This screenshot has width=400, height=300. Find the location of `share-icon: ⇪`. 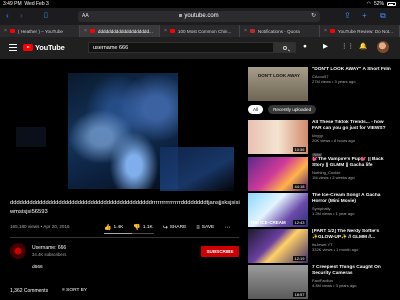

share-icon: ⇪ is located at coordinates (347, 16).